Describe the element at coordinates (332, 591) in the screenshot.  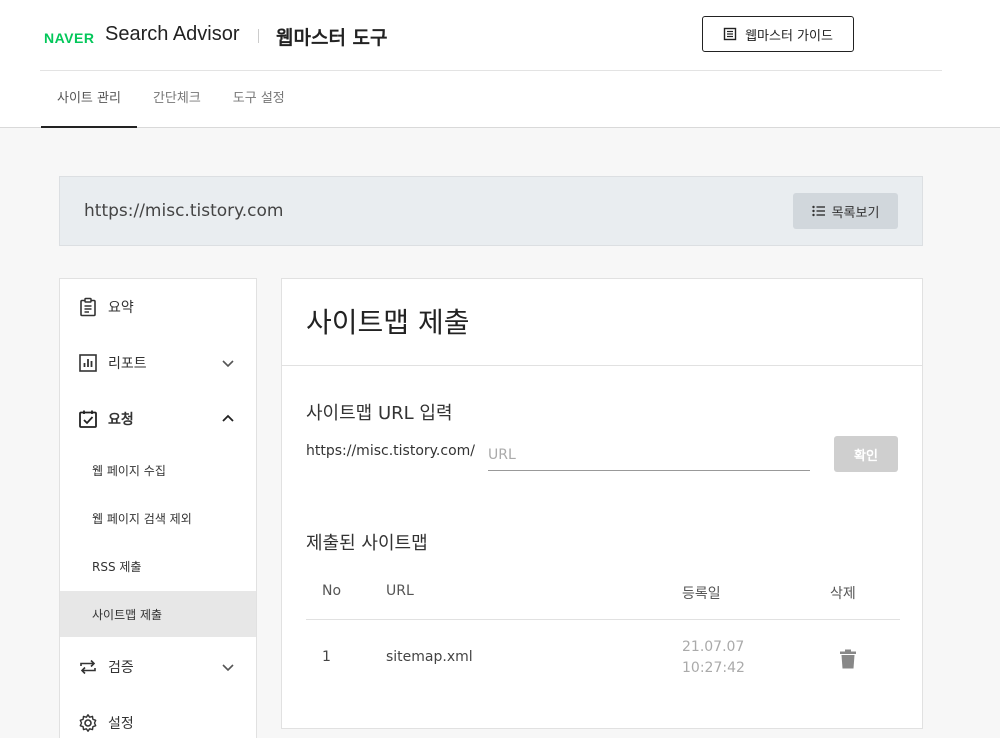
I see `column-header-no: No` at that location.